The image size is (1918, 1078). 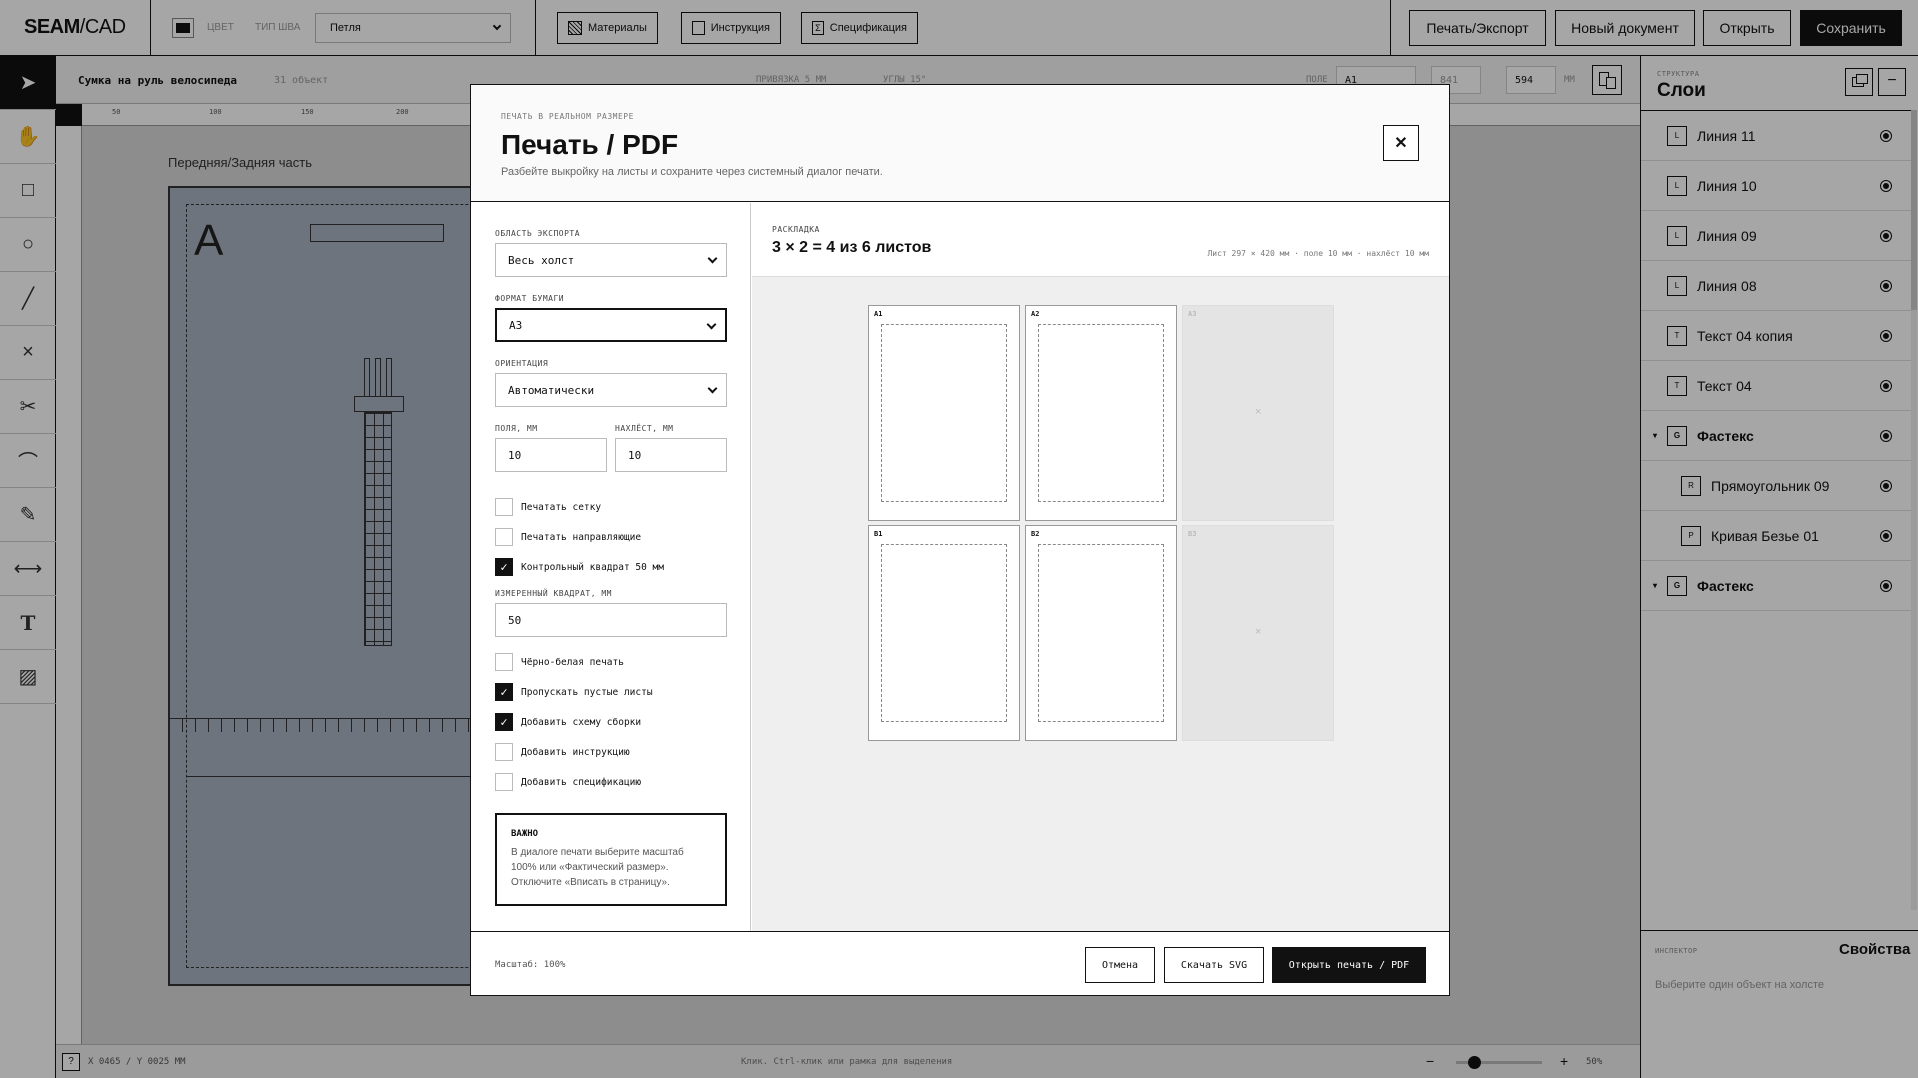 I want to click on sheet-a3-skipped: A3 ×, so click(x=1258, y=413).